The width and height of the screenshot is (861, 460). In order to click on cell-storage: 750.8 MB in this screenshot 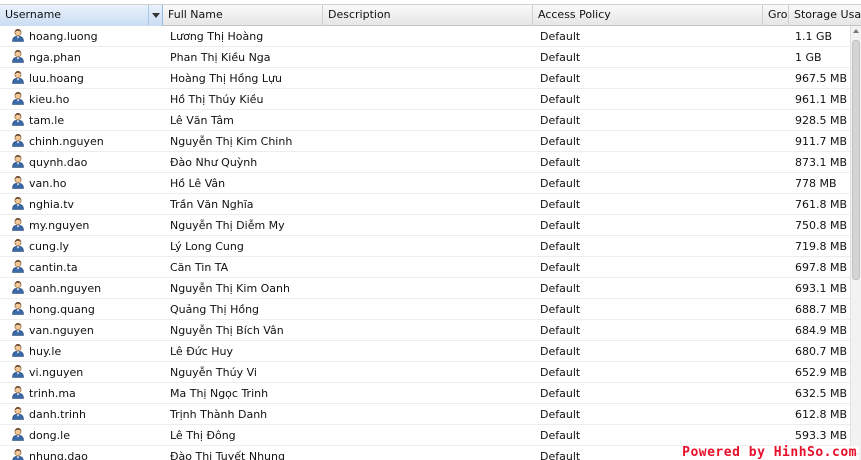, I will do `click(825, 225)`.